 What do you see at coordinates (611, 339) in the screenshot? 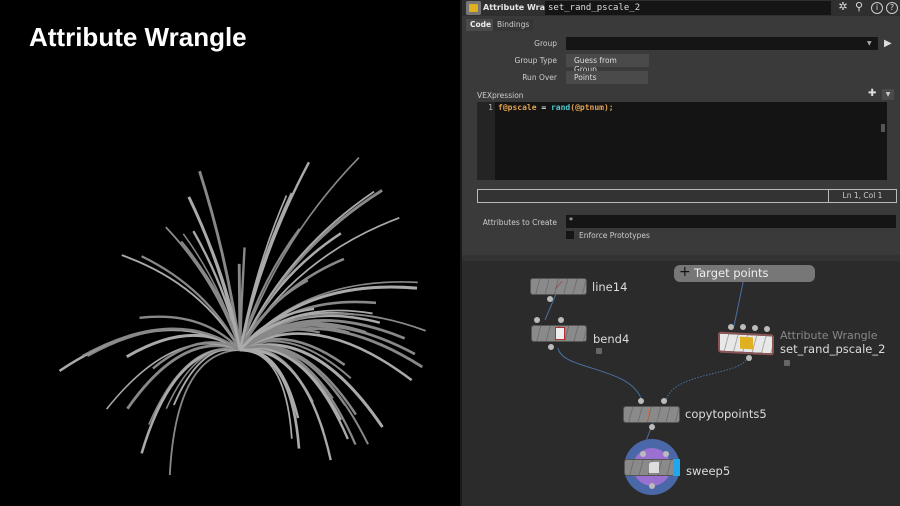
I see `node-label: bend4` at bounding box center [611, 339].